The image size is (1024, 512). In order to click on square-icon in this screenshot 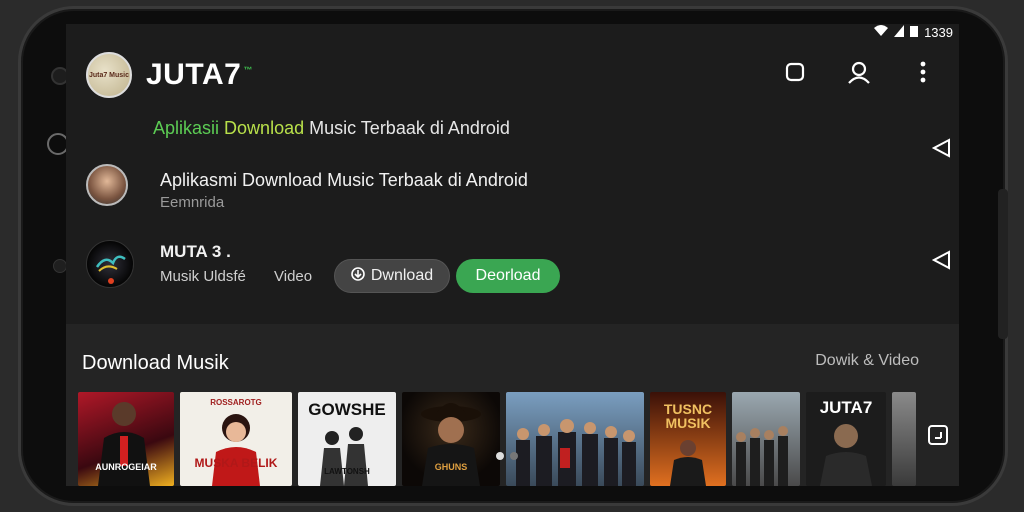, I will do `click(795, 72)`.